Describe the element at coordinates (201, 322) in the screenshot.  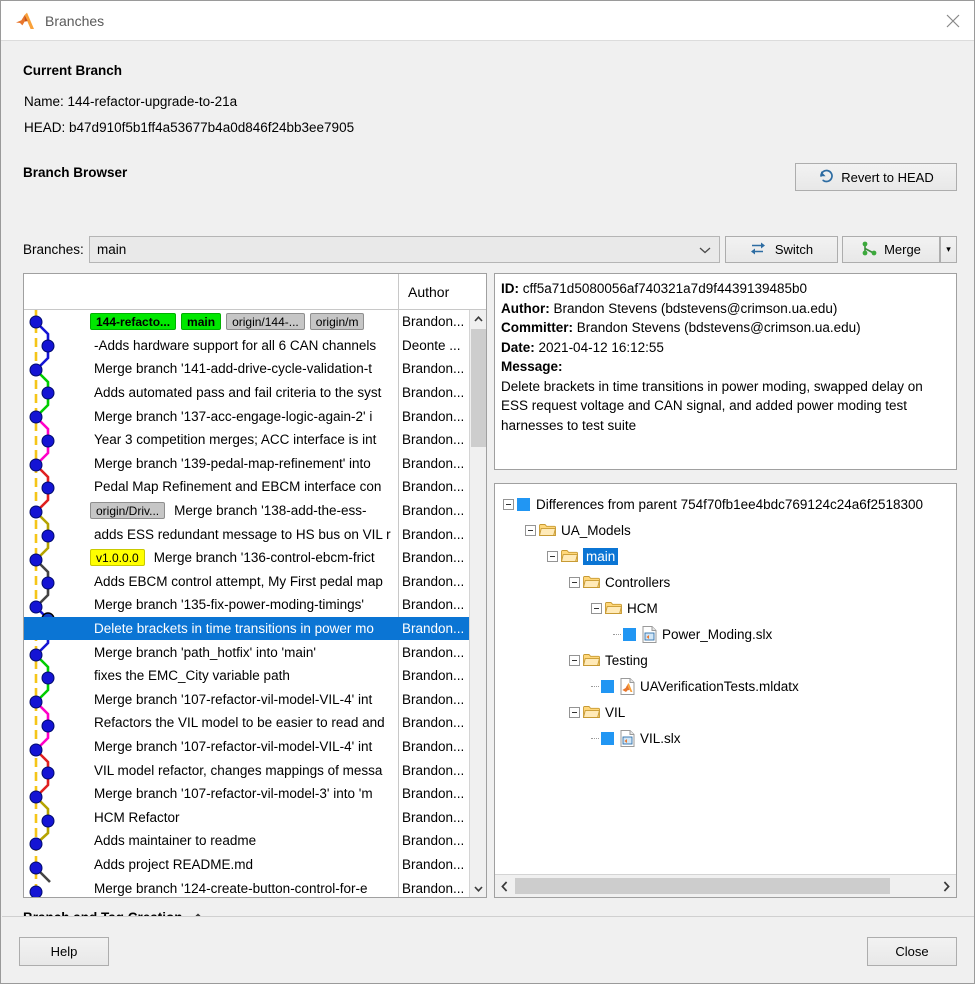
I see `ref-chip-branch: main` at that location.